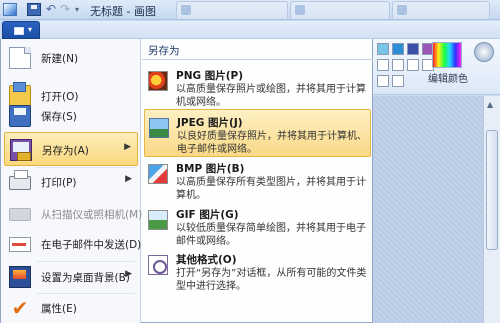 The height and width of the screenshot is (323, 500). I want to click on redo-icon: ↷, so click(65, 9).